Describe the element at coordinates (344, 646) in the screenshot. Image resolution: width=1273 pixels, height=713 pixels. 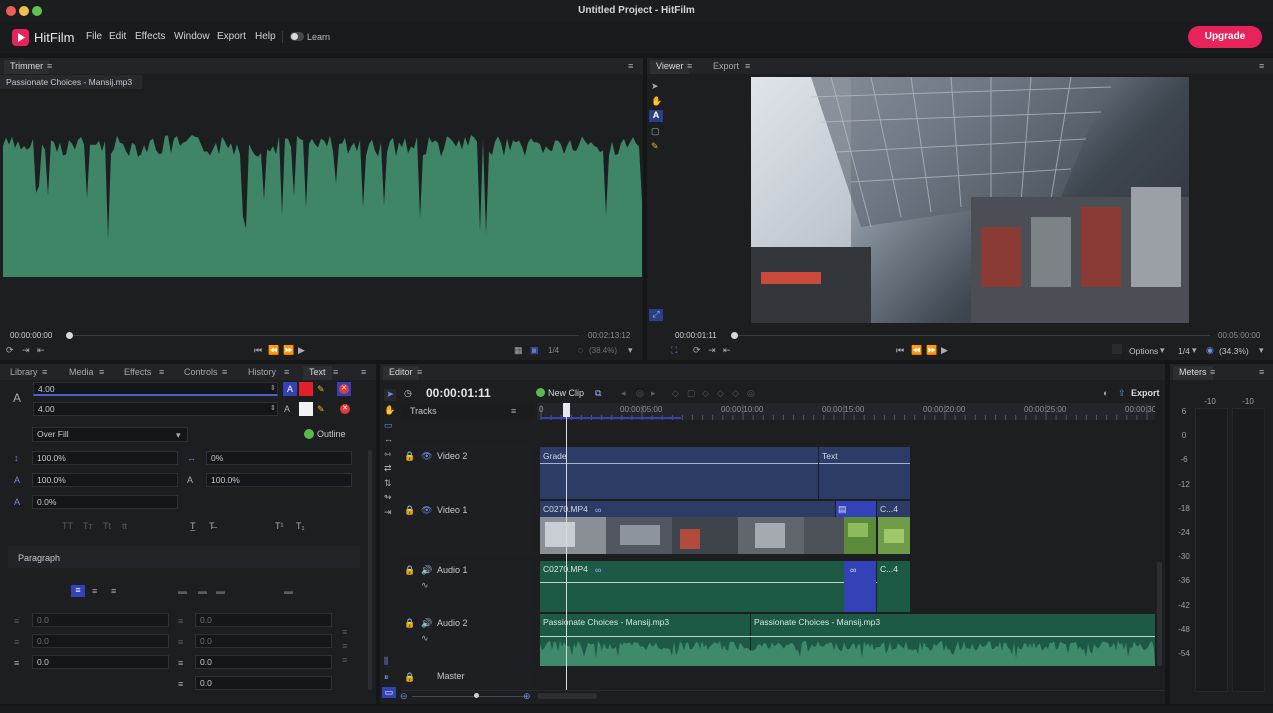
I see `paragraph-option-icon-2: ≡` at that location.